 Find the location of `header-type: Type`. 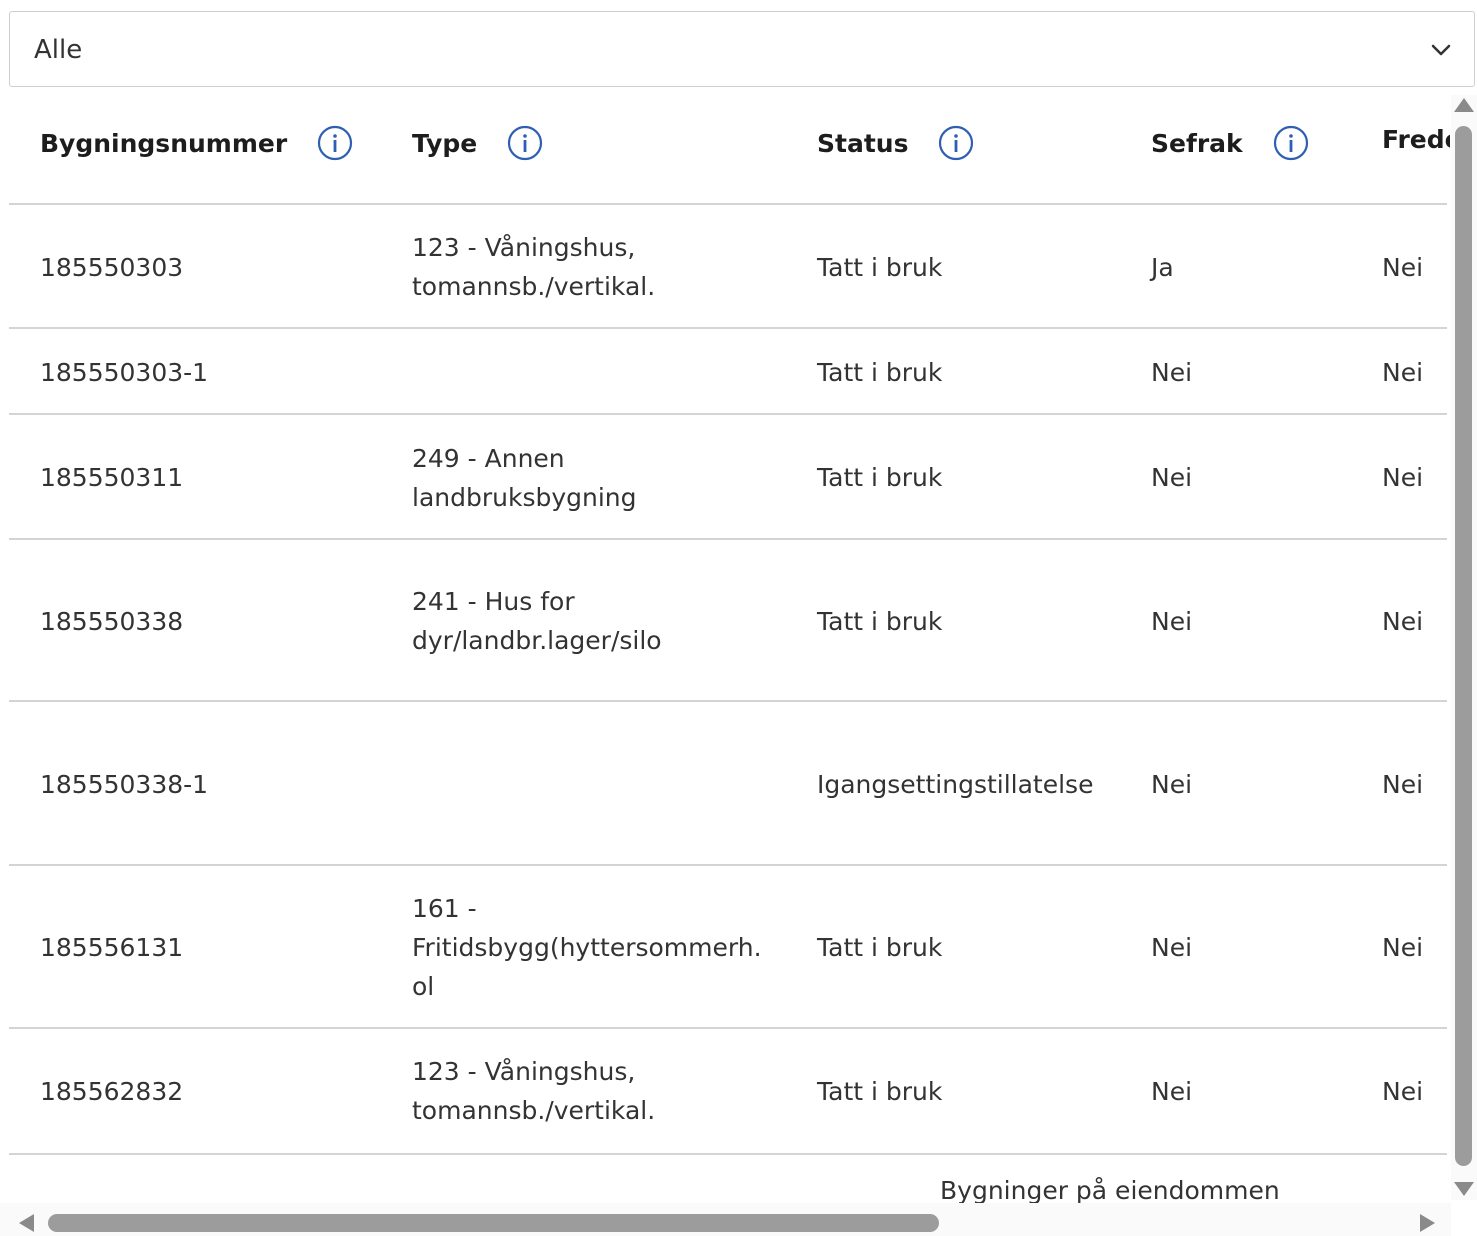

header-type: Type is located at coordinates (477, 143).